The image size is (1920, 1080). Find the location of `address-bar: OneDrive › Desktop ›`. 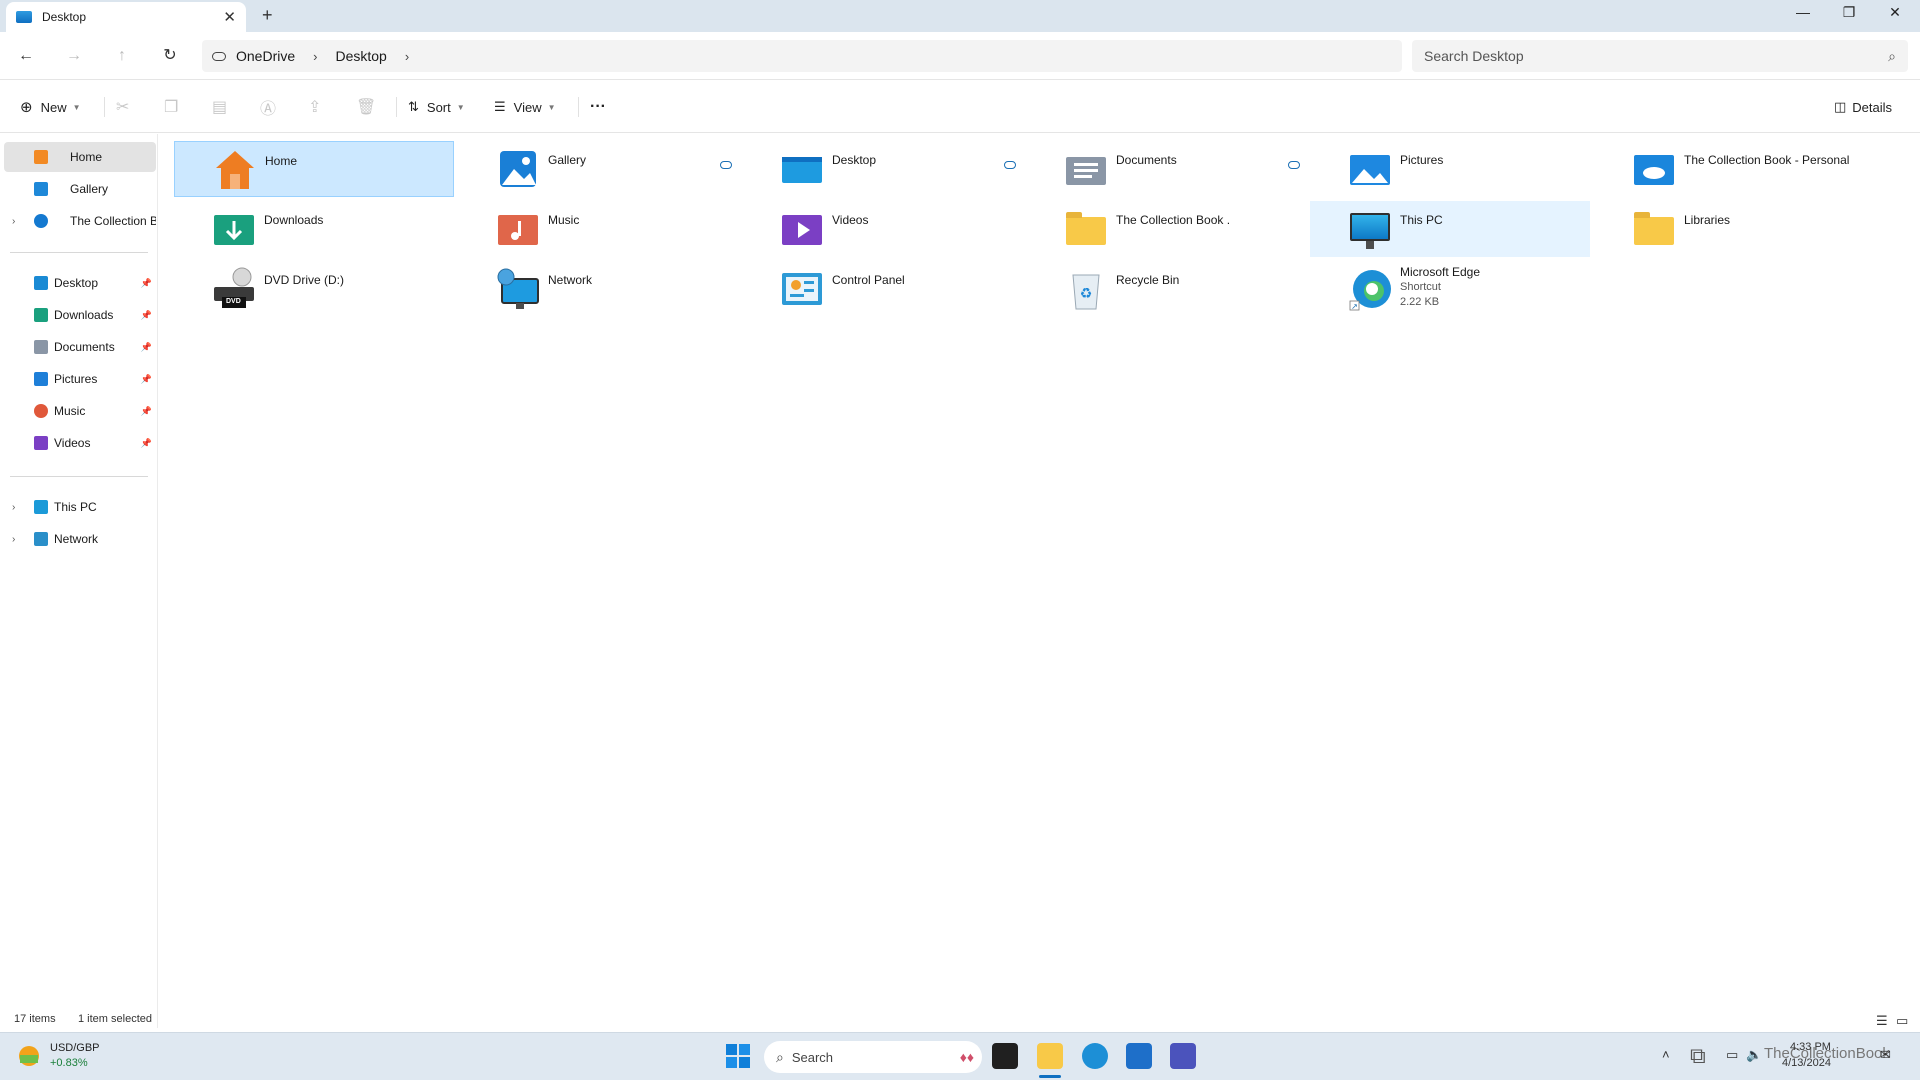

address-bar: OneDrive › Desktop › is located at coordinates (802, 56).